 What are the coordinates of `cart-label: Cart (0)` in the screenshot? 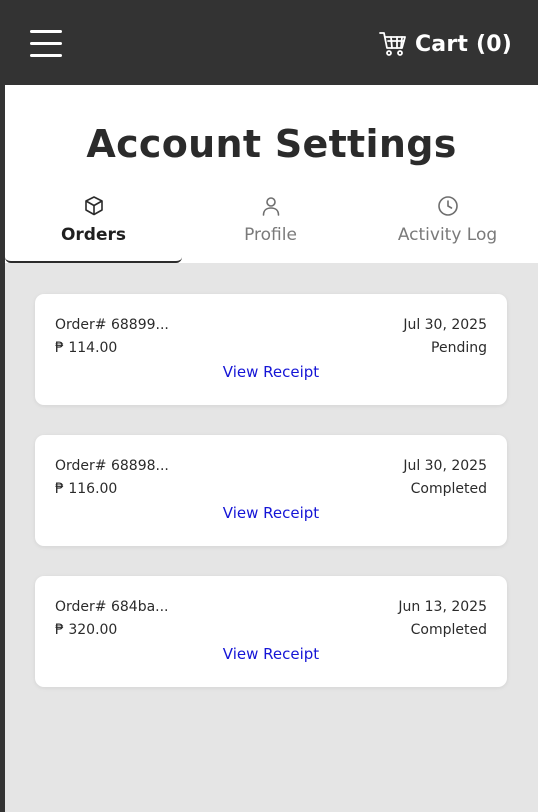 It's located at (463, 44).